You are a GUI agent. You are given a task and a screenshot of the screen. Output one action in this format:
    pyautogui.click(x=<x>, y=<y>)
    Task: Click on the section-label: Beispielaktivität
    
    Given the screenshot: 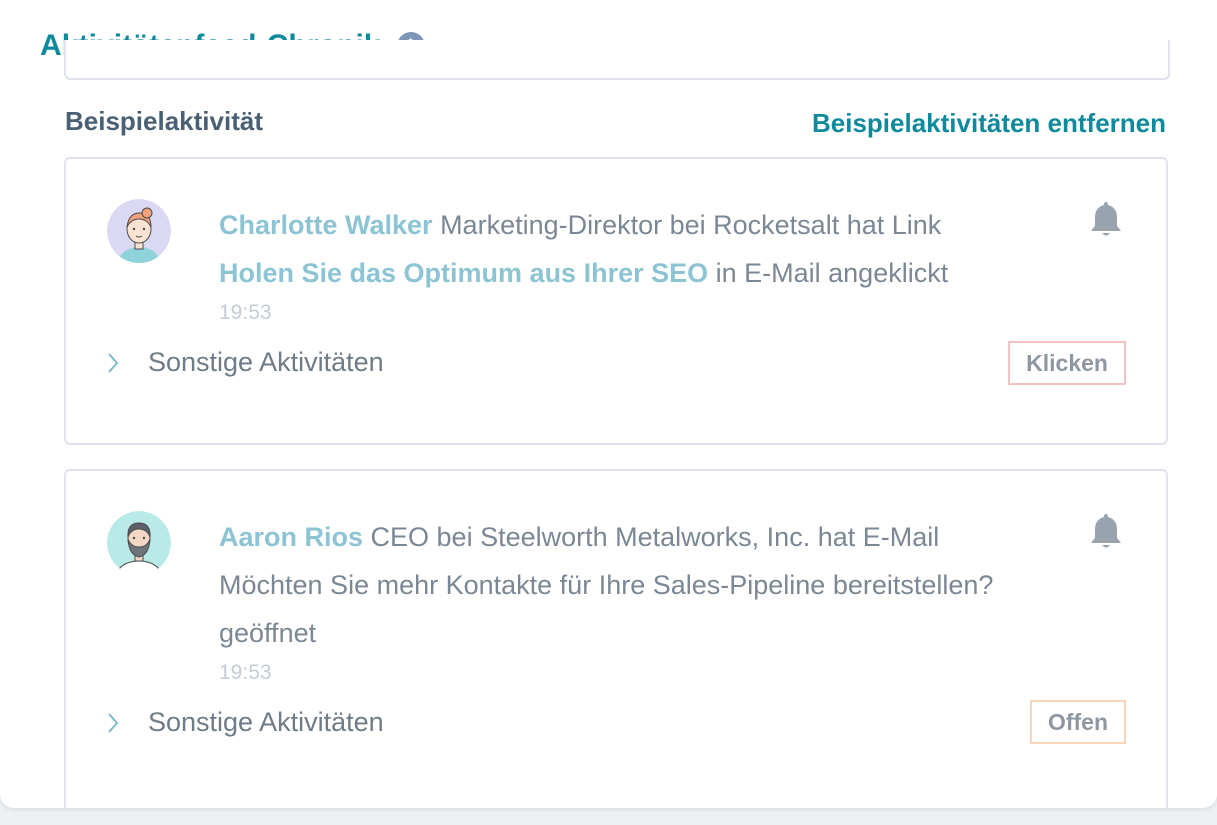 What is the action you would take?
    pyautogui.click(x=164, y=121)
    